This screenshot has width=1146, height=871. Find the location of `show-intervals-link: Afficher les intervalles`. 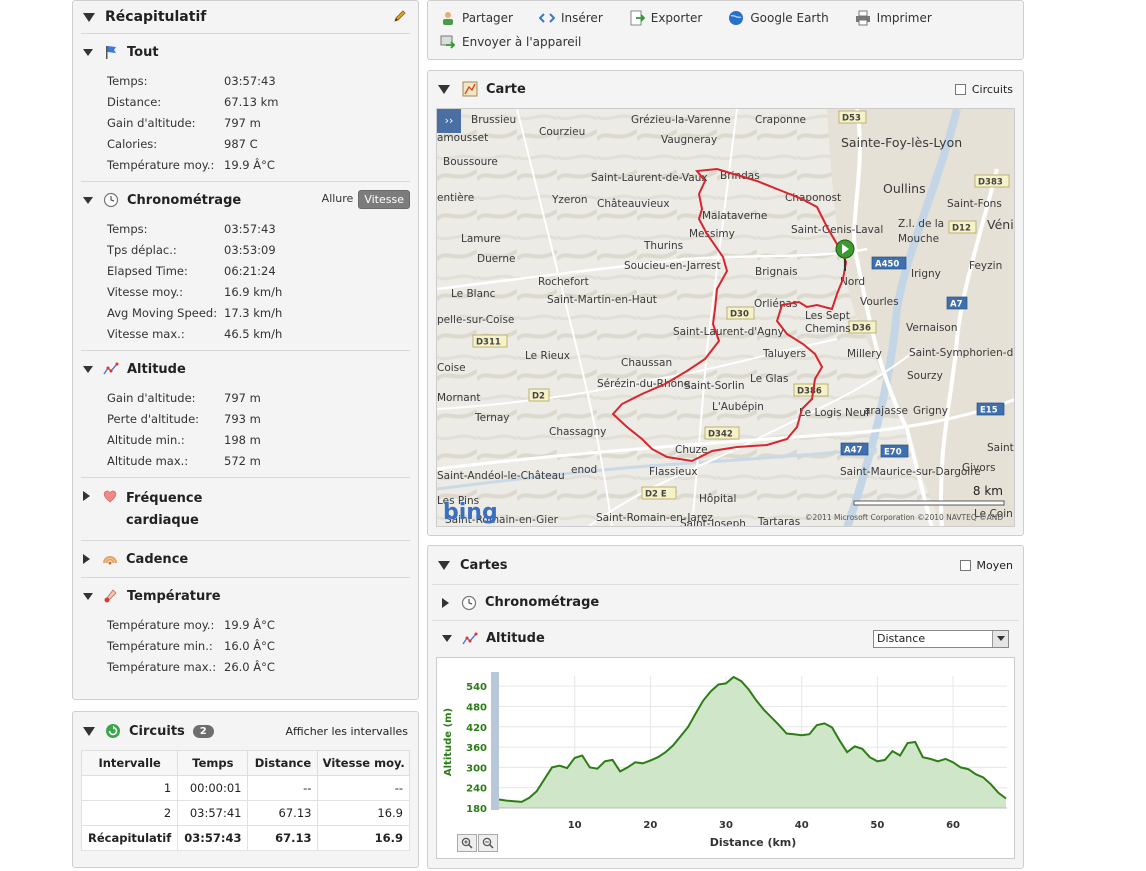

show-intervals-link: Afficher les intervalles is located at coordinates (346, 731).